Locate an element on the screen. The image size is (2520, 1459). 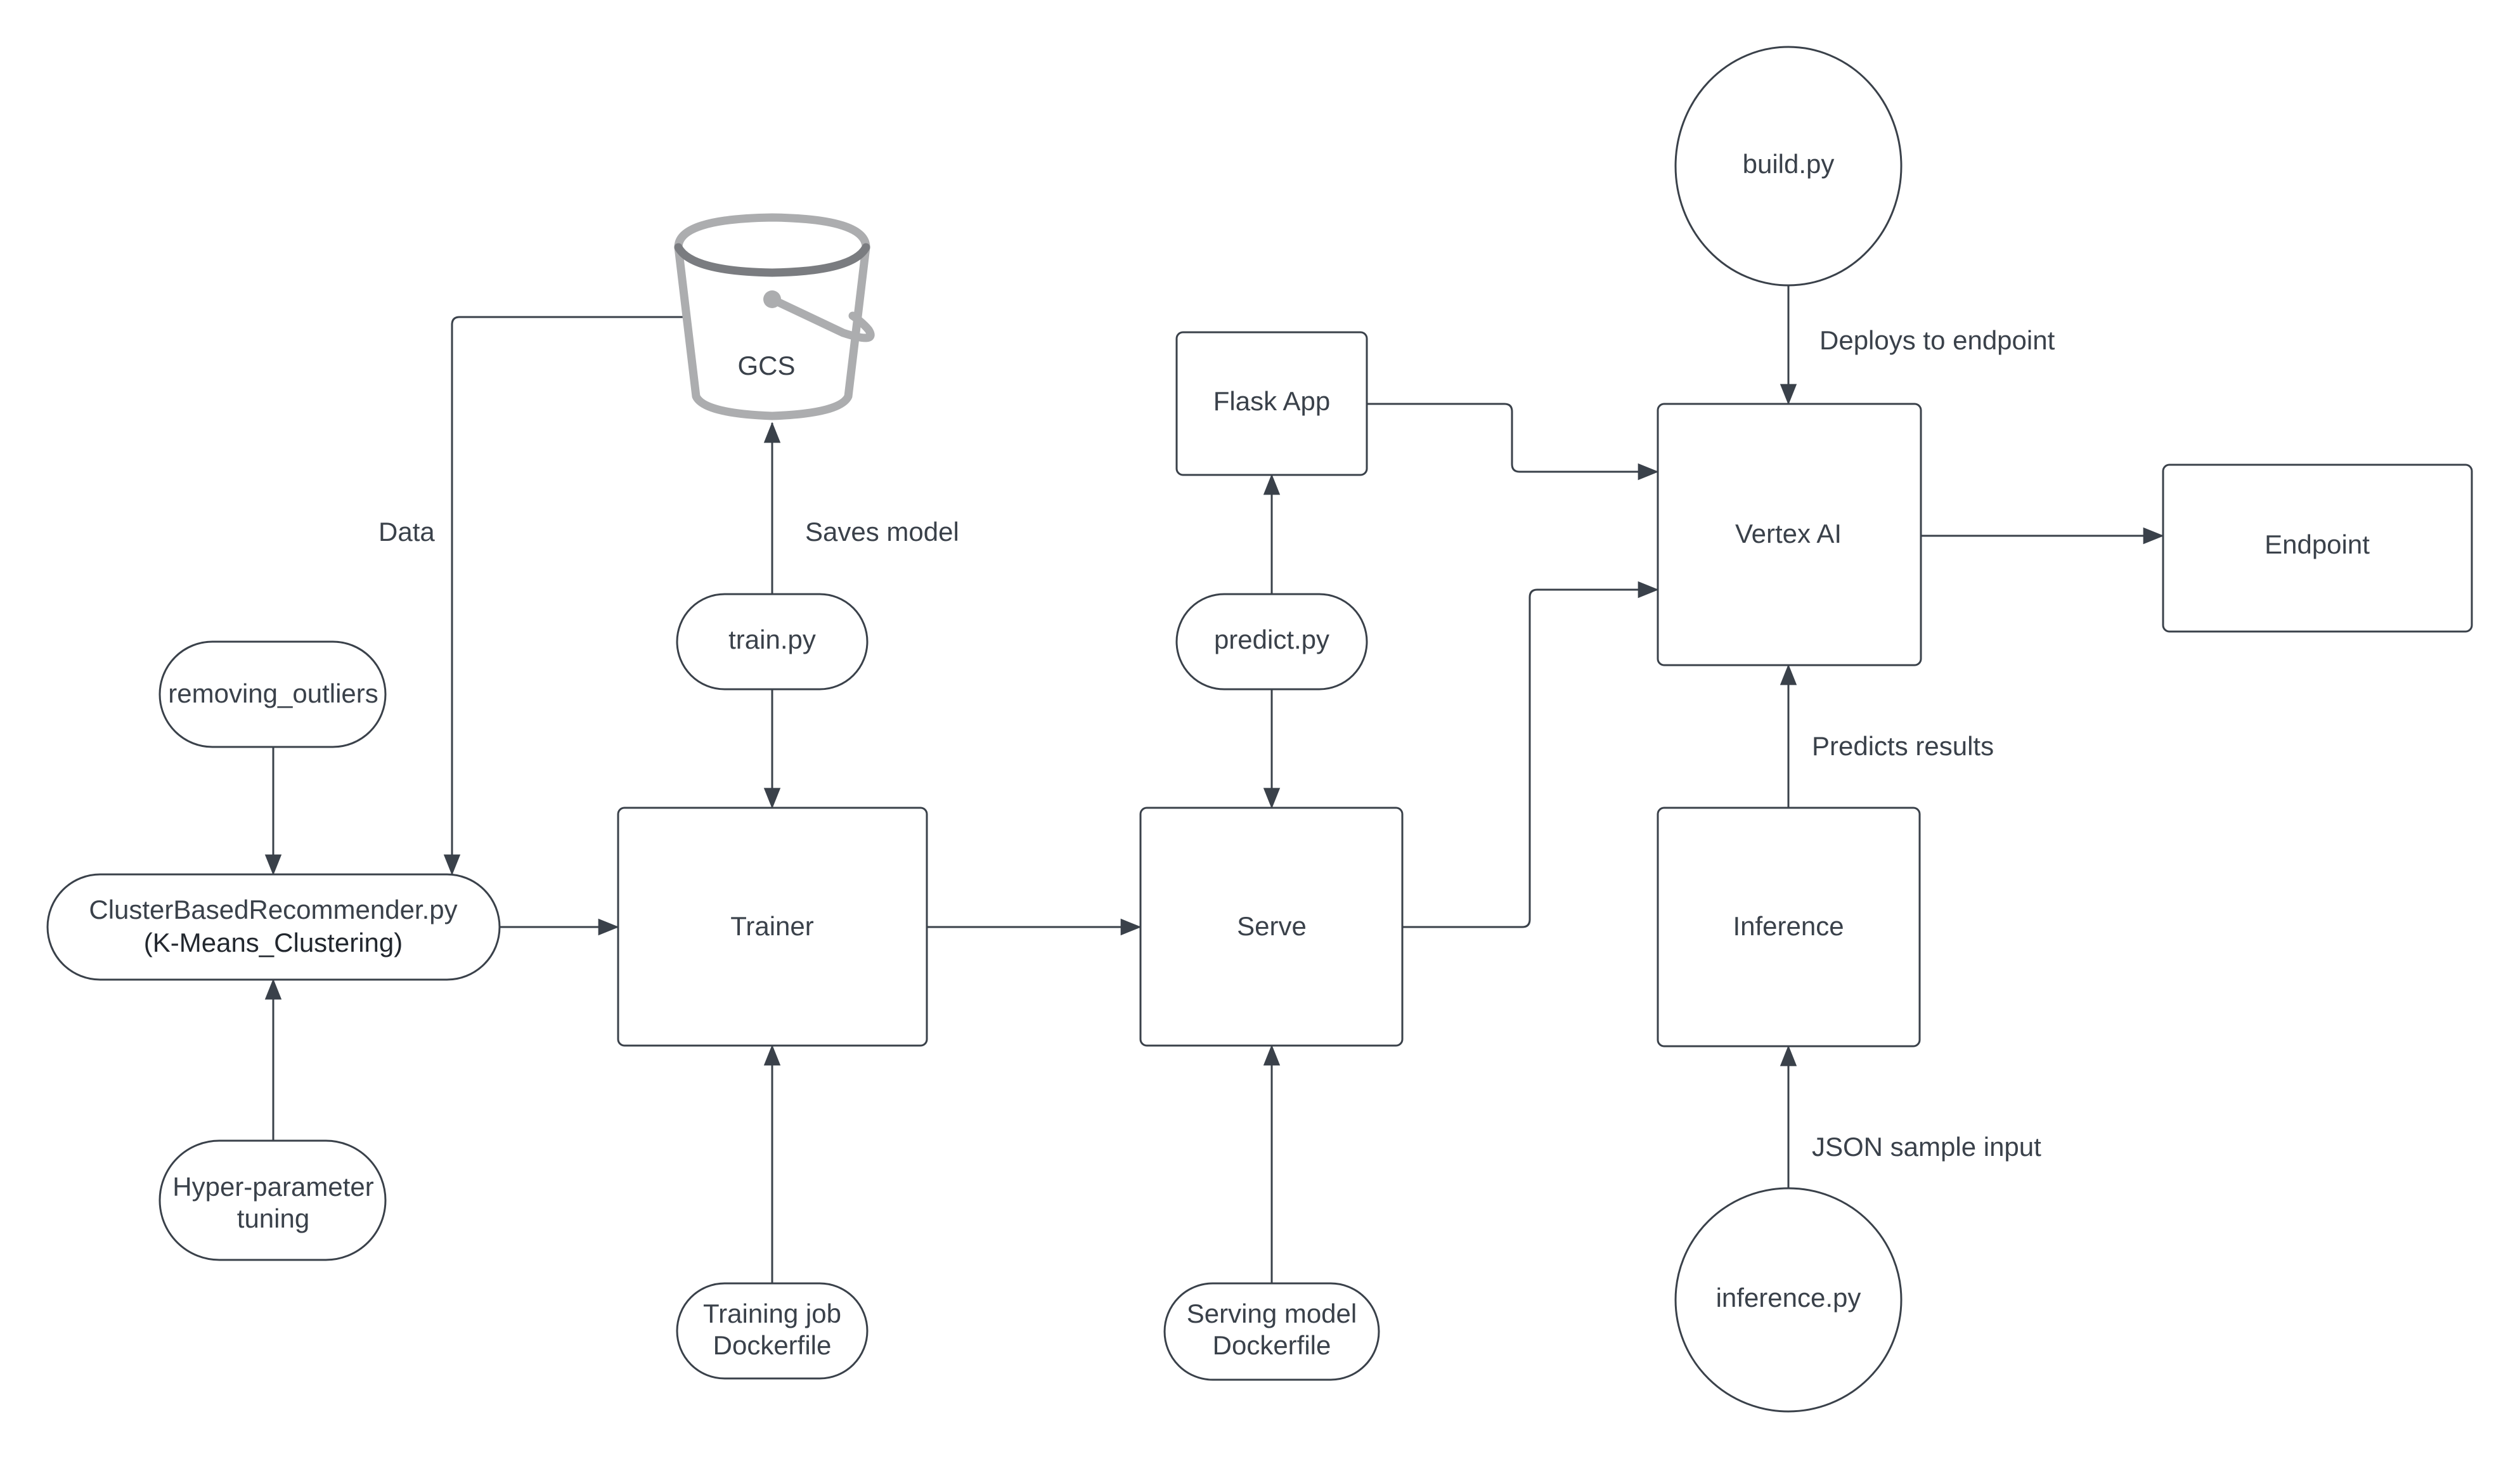
node-inference: Inference is located at coordinates (1789, 927).